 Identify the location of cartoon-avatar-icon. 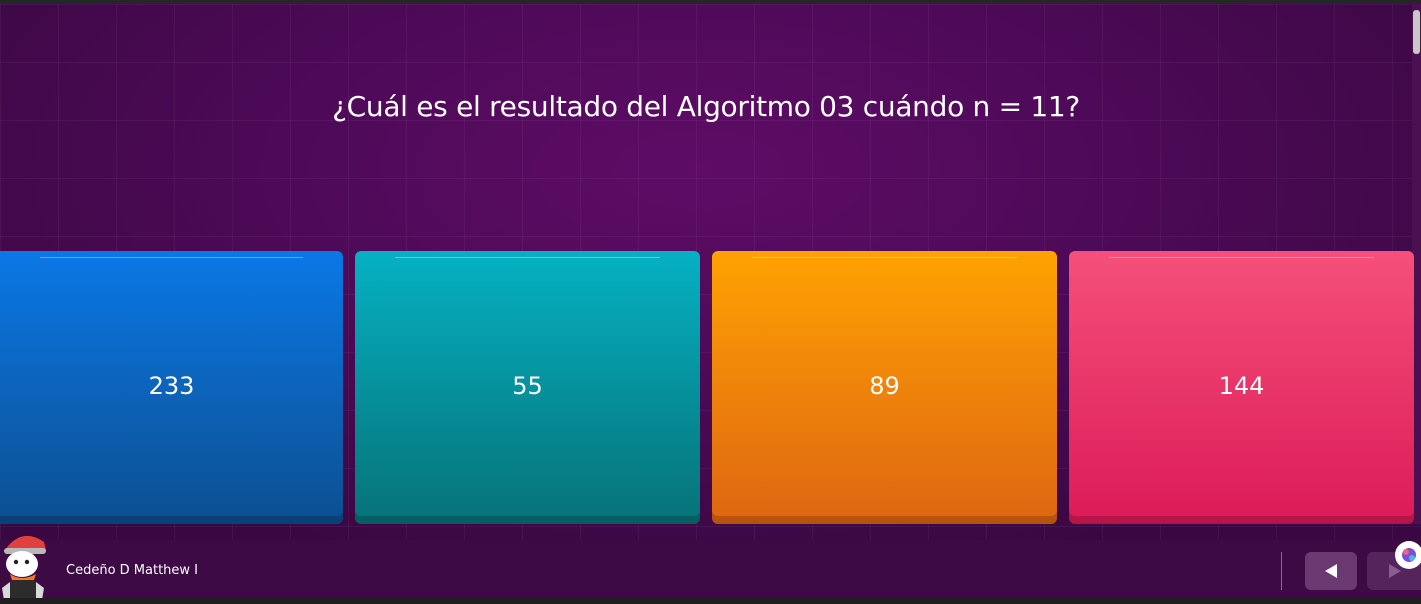
(24, 567).